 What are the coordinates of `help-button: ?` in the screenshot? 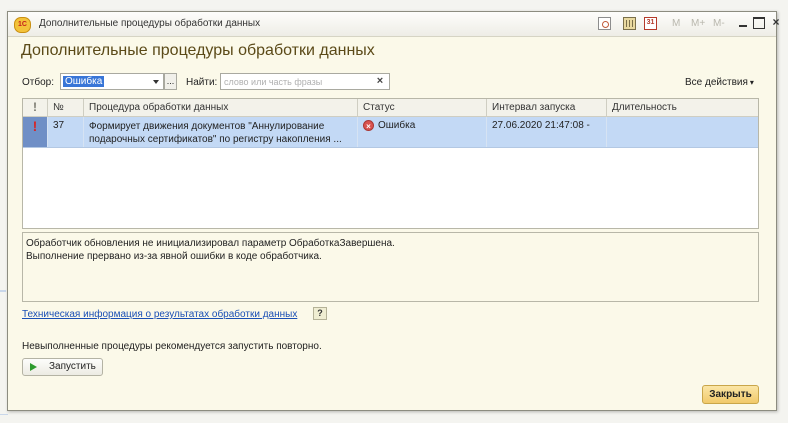 It's located at (320, 313).